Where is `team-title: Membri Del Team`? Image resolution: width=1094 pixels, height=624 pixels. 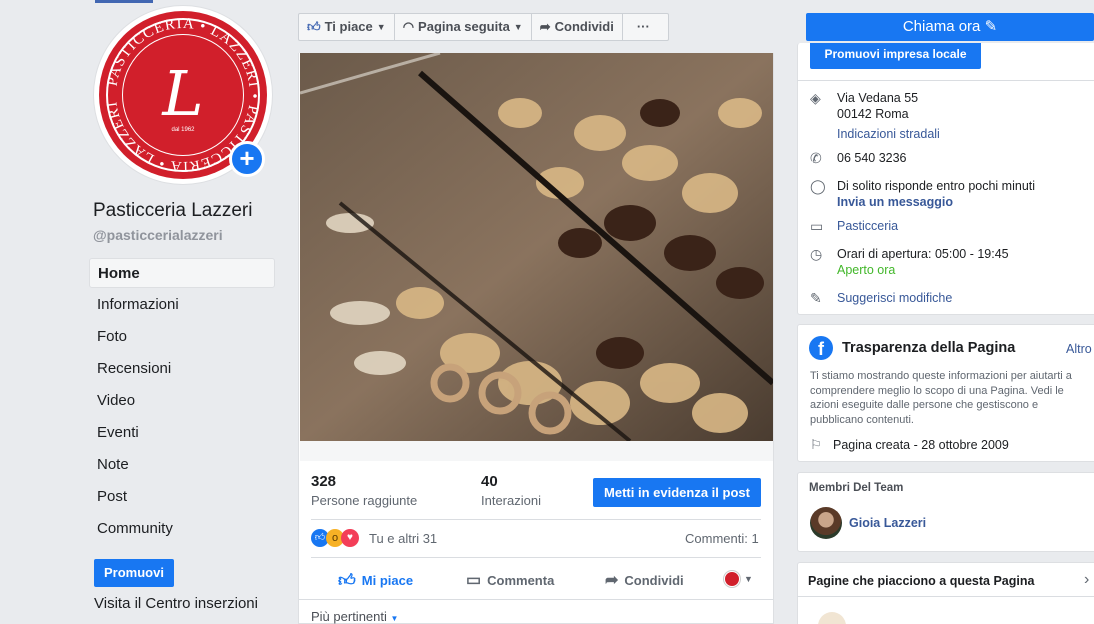
team-title: Membri Del Team is located at coordinates (856, 488).